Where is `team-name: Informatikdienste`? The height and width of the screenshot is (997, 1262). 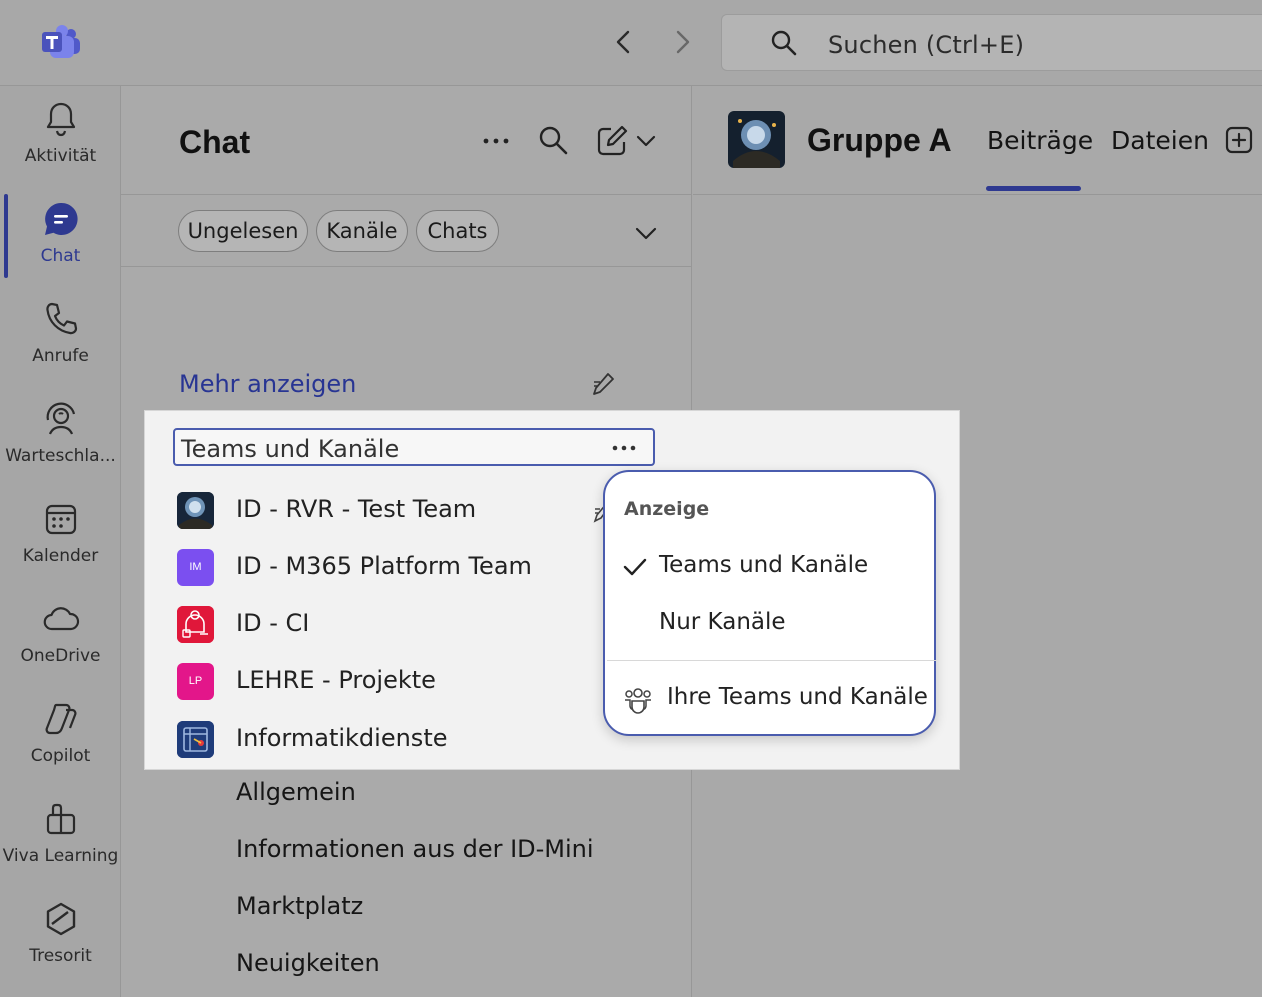
team-name: Informatikdienste is located at coordinates (342, 738).